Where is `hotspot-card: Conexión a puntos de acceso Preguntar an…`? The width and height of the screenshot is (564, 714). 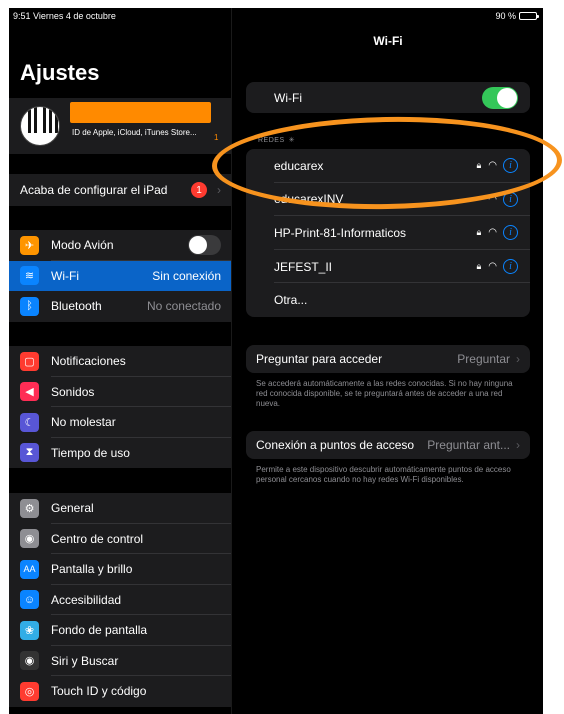 hotspot-card: Conexión a puntos de acceso Preguntar an… is located at coordinates (388, 445).